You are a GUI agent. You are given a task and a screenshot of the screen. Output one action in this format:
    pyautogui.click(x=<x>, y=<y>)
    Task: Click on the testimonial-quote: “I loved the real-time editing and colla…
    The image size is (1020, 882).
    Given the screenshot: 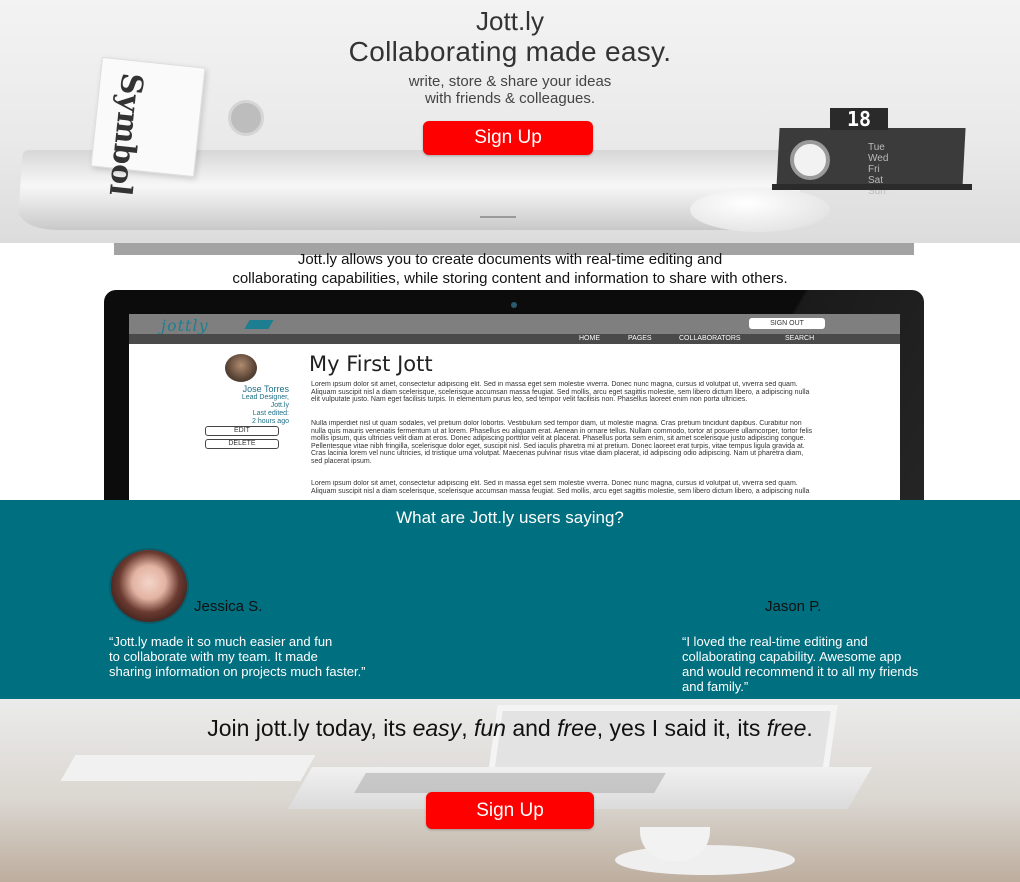 What is the action you would take?
    pyautogui.click(x=800, y=664)
    